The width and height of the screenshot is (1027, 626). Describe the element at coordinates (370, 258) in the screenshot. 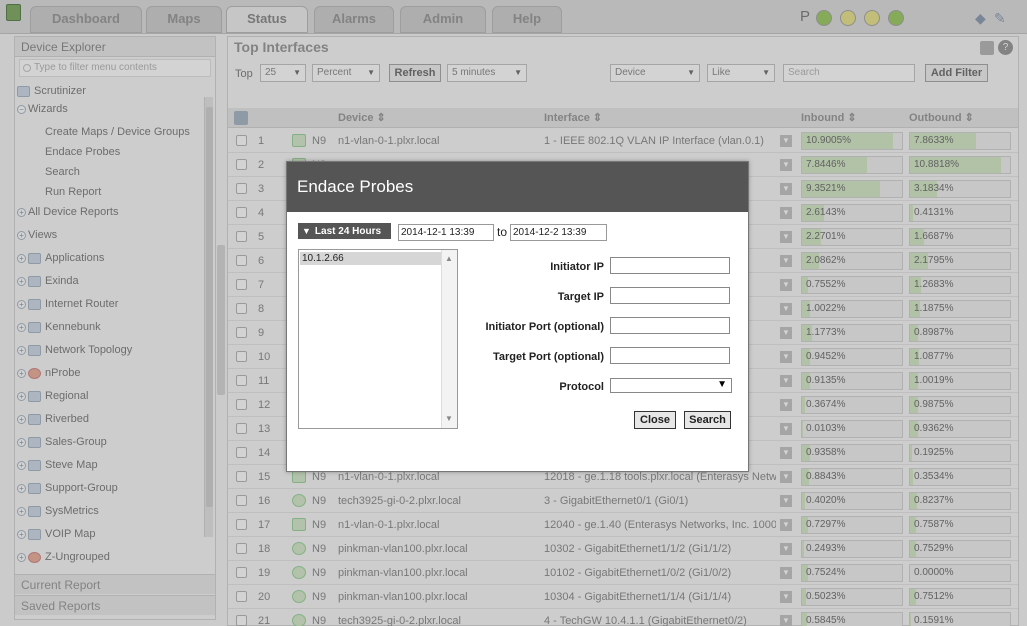

I see `list-item: 10.1.2.66` at that location.